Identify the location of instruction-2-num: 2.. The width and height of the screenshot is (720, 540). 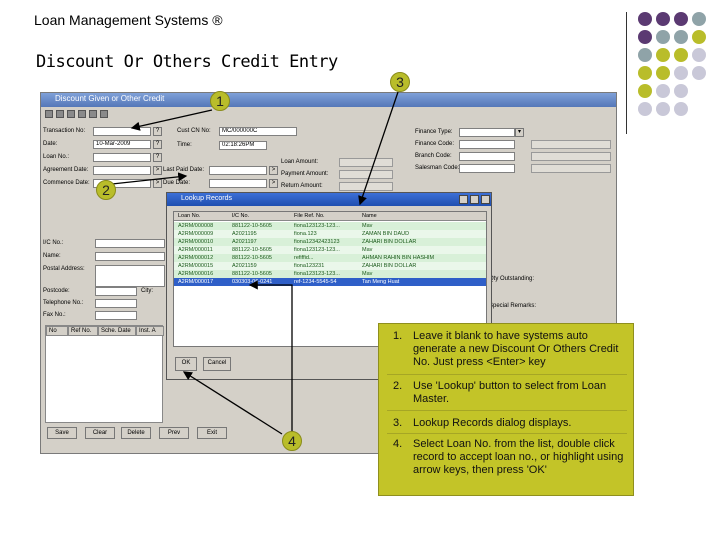
(398, 386).